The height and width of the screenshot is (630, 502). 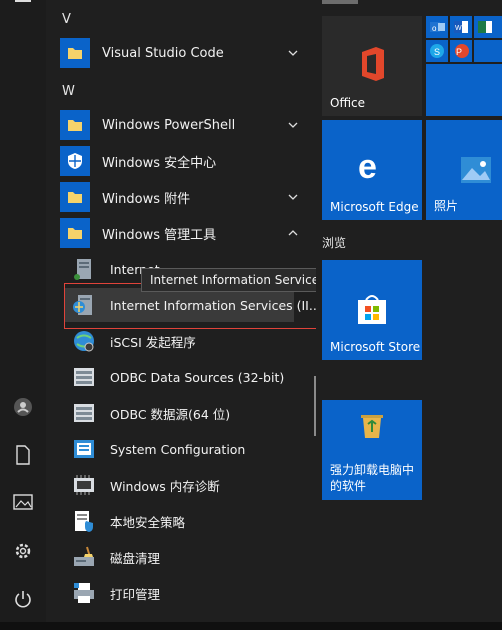 I want to click on section-header-w: W, so click(x=68, y=91).